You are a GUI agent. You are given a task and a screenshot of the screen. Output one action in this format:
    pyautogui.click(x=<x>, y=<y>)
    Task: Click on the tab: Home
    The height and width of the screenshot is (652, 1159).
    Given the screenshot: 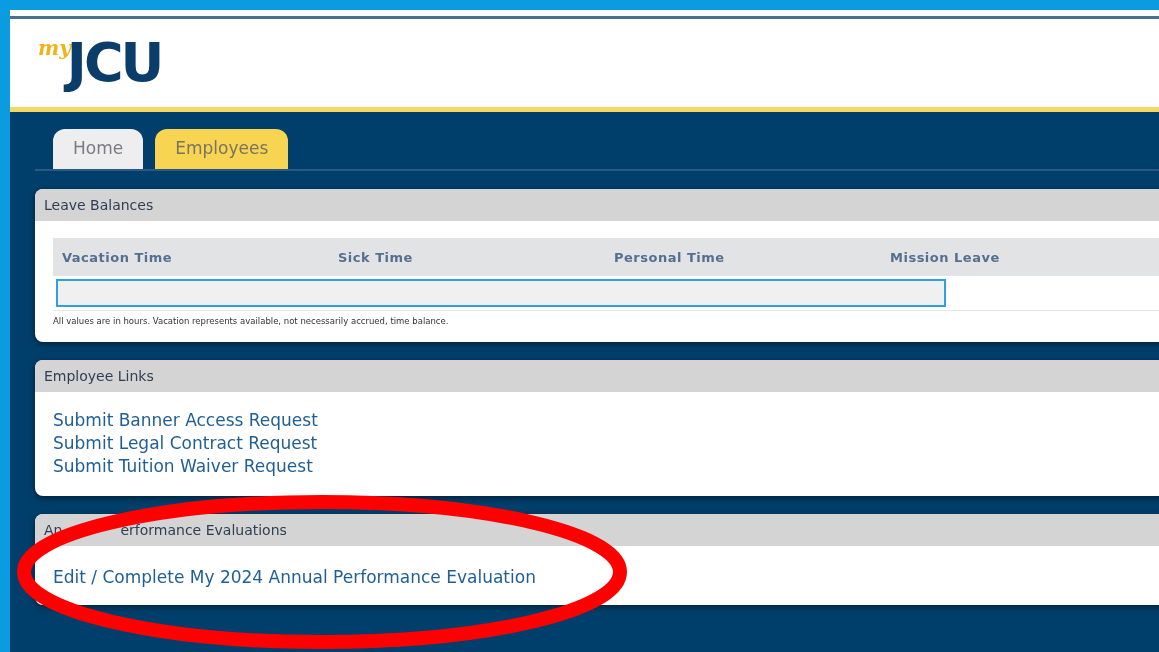 What is the action you would take?
    pyautogui.click(x=98, y=149)
    